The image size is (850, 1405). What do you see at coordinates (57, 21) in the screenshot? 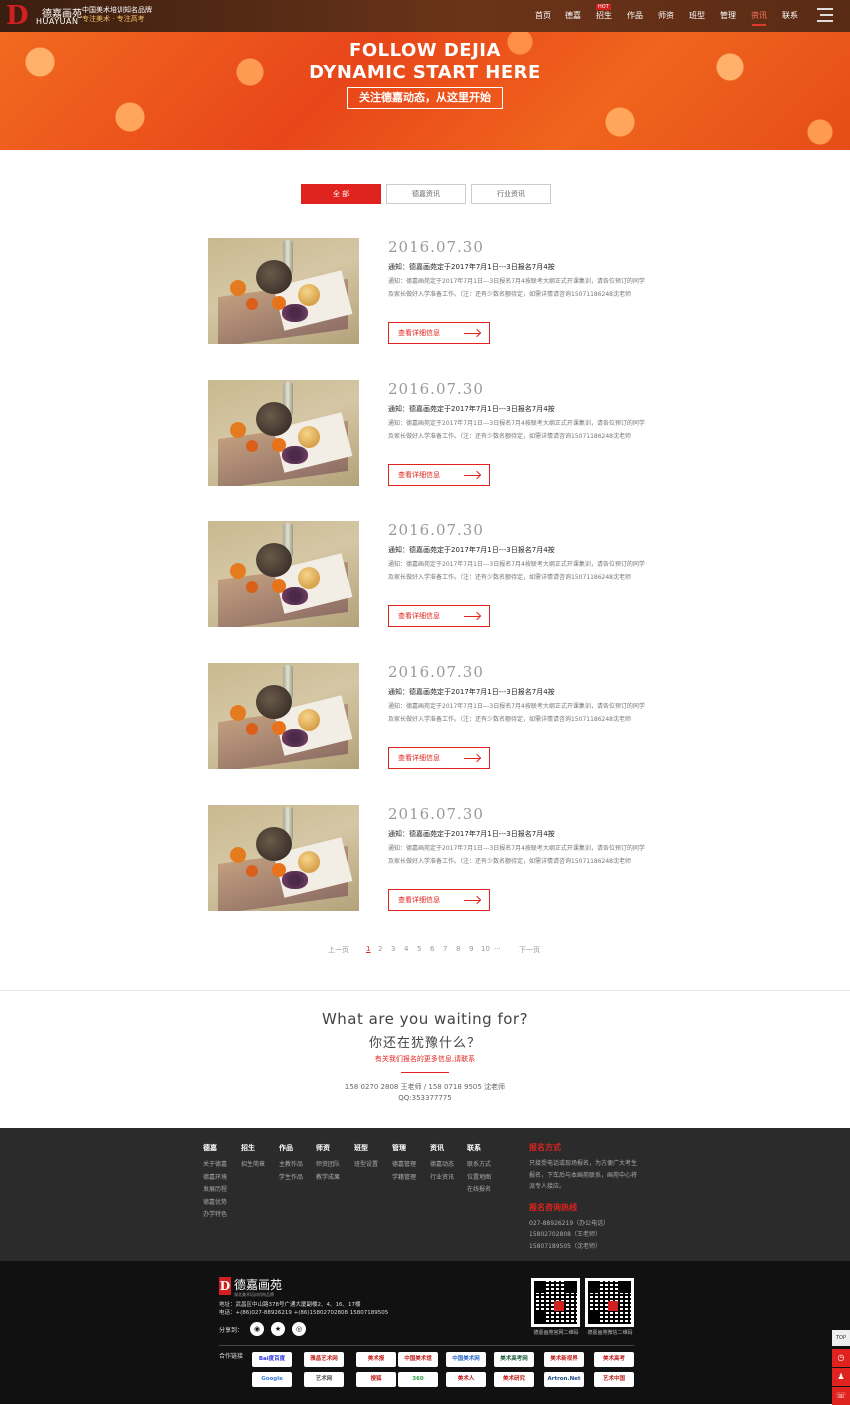
I see `logo-en: HUAYUAN` at bounding box center [57, 21].